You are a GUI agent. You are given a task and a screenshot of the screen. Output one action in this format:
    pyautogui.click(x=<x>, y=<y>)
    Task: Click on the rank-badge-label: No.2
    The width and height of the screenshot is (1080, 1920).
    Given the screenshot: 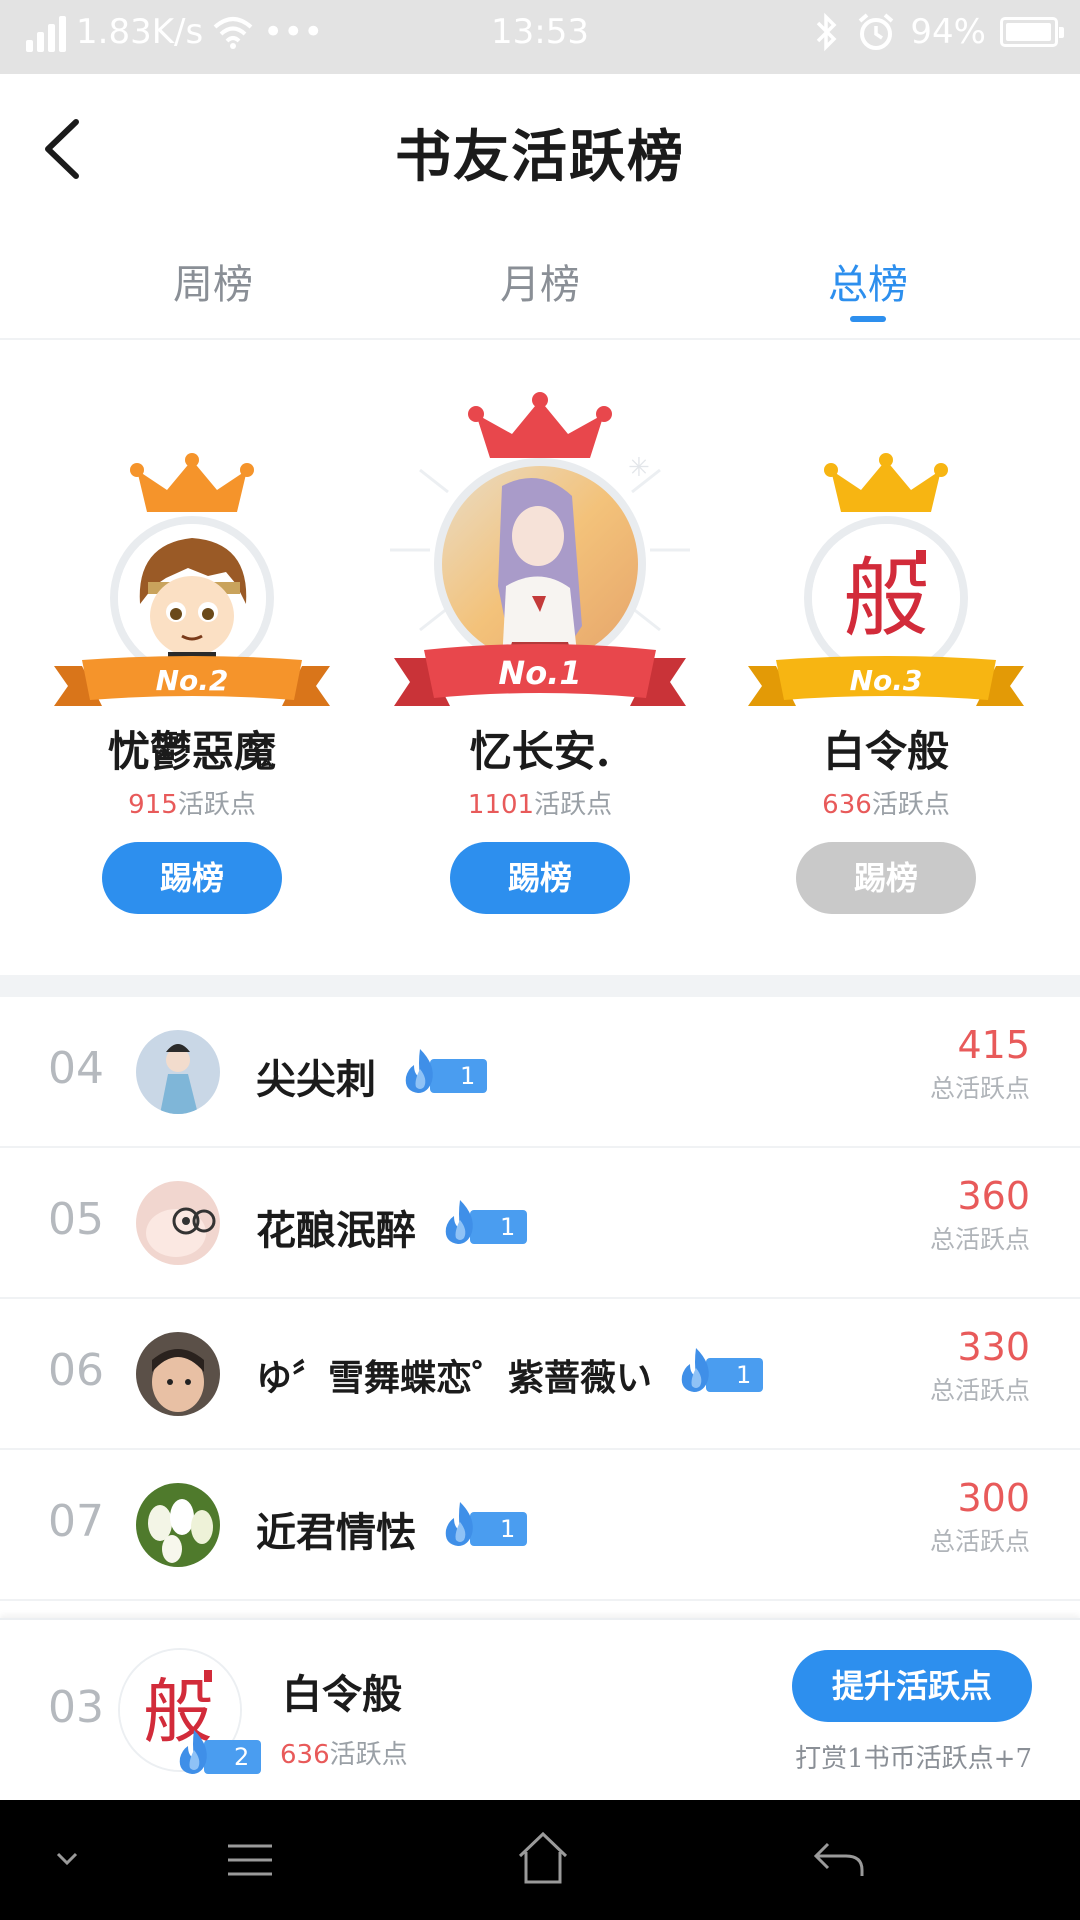 What is the action you would take?
    pyautogui.click(x=192, y=680)
    